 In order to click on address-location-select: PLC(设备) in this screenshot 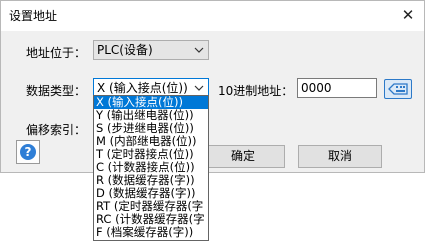, I will do `click(151, 50)`.